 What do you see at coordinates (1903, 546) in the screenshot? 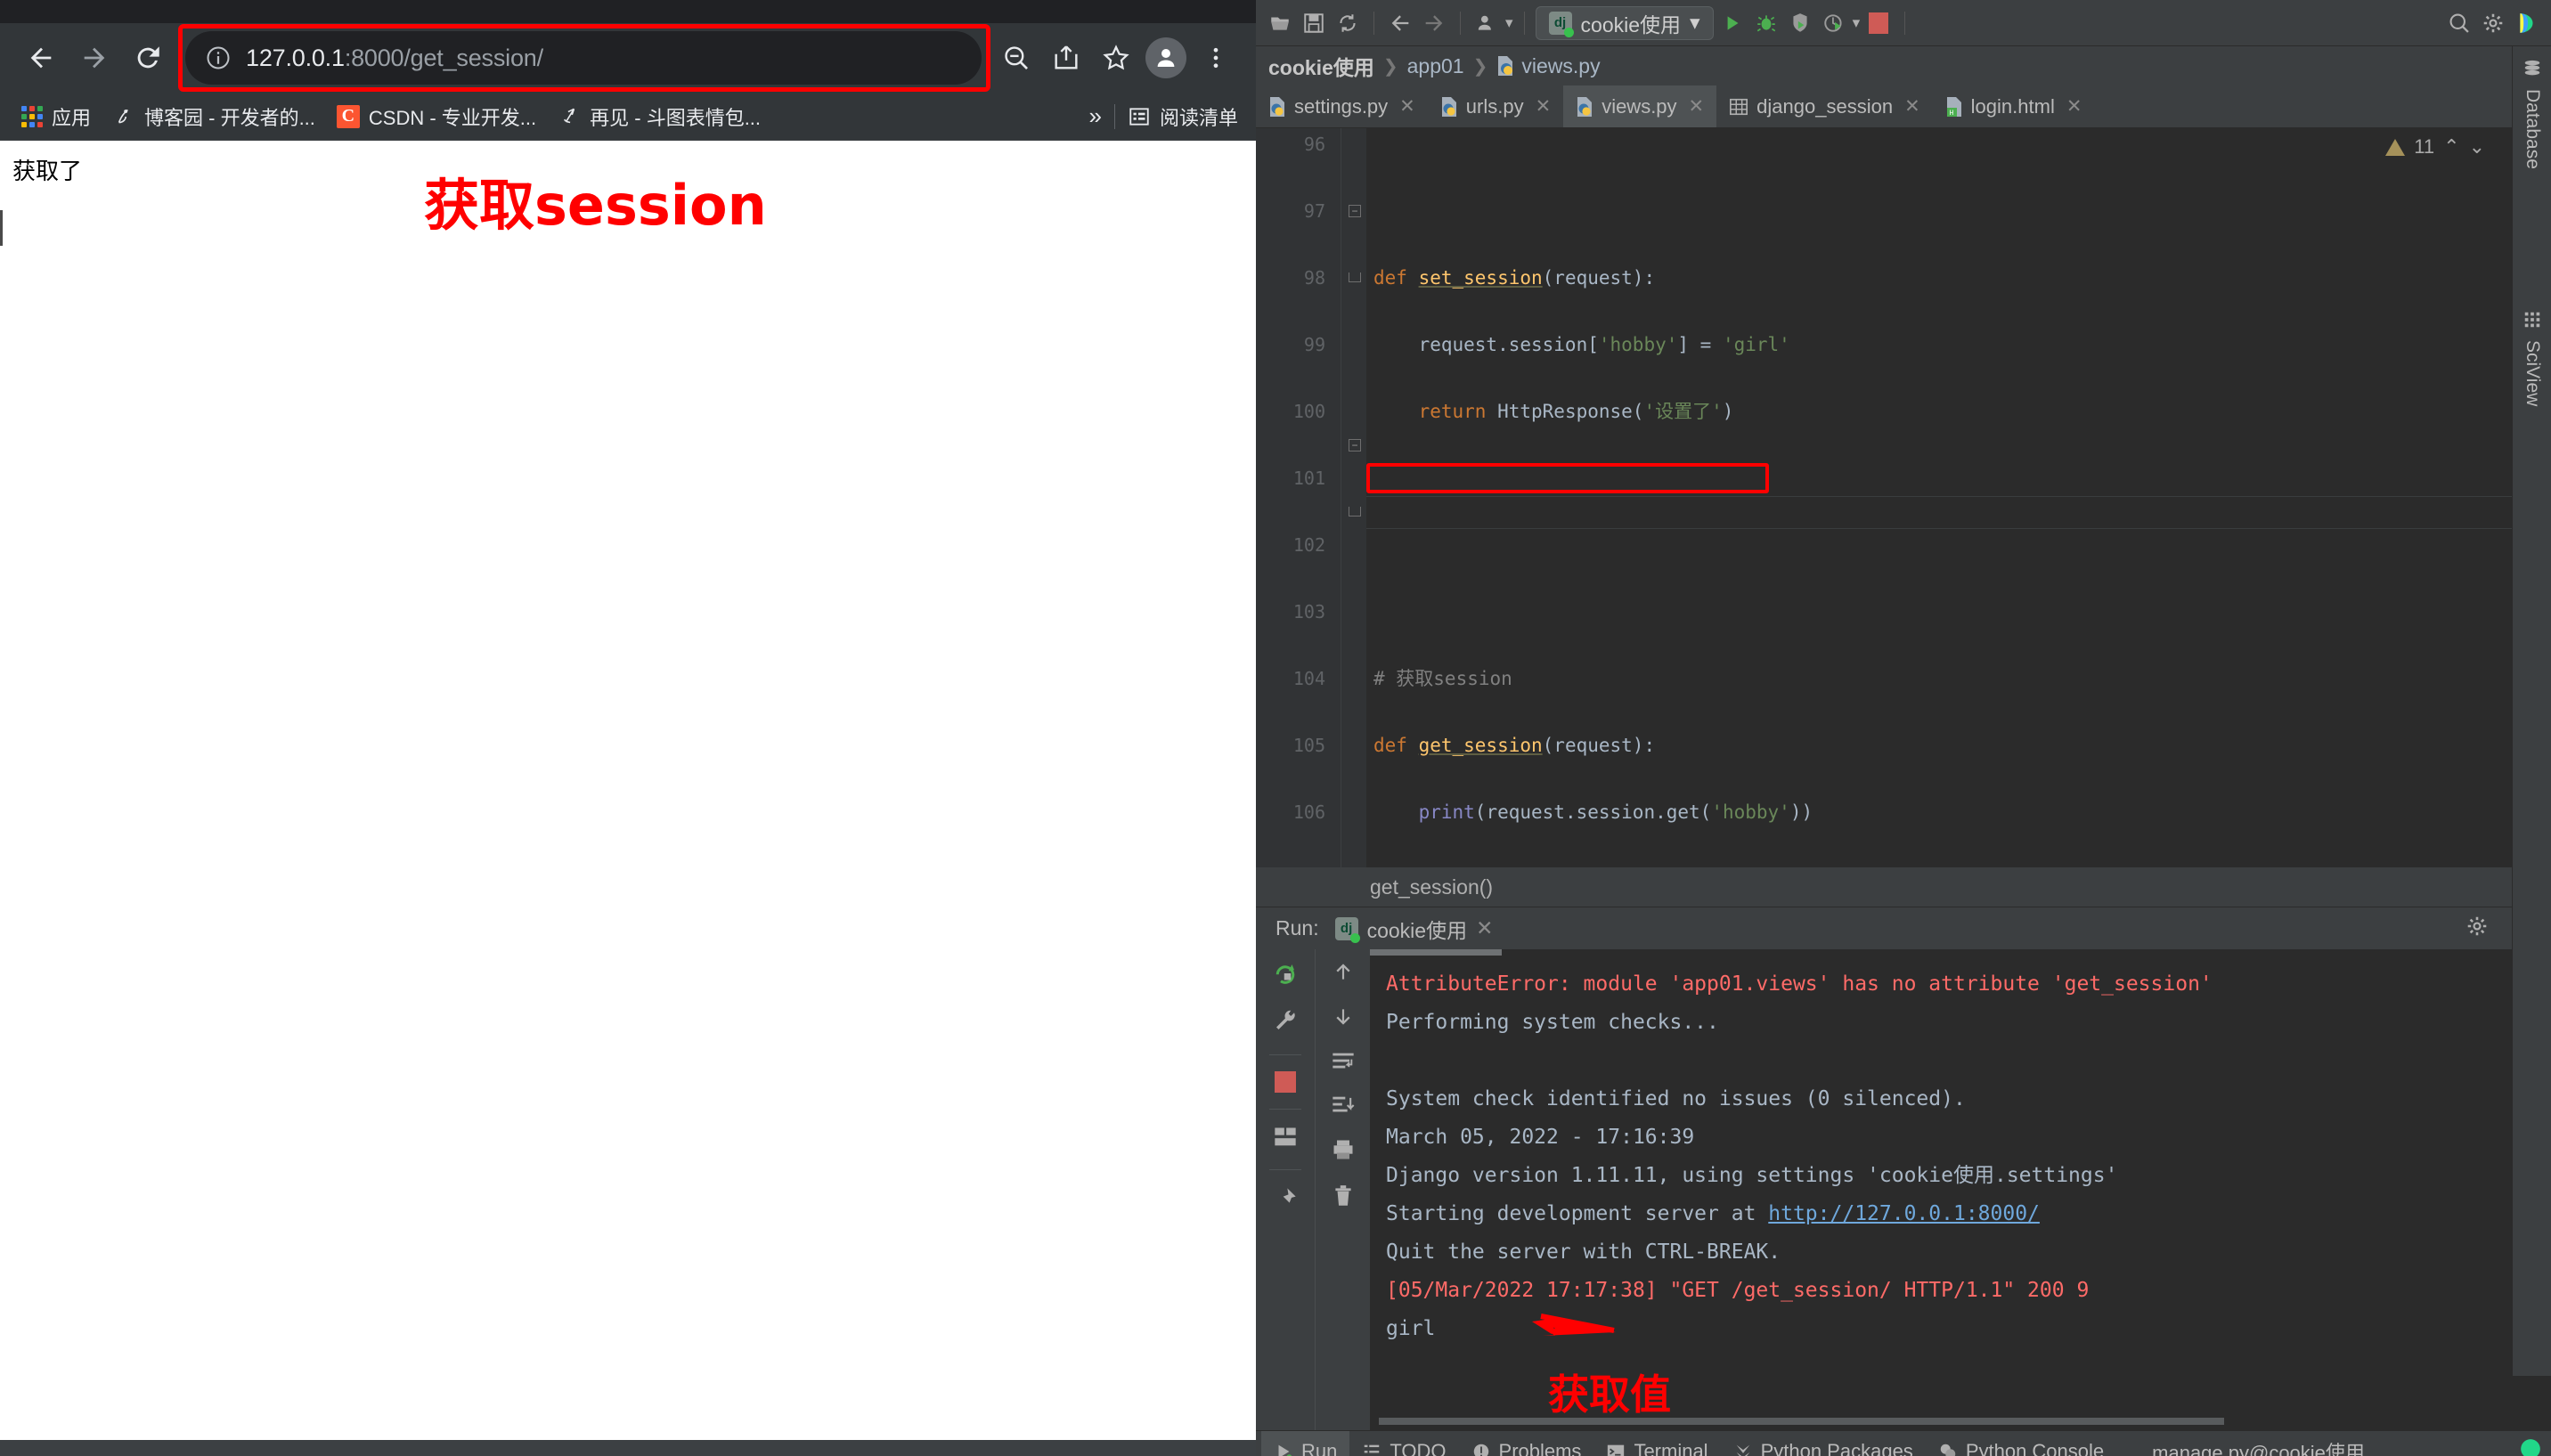
I see `code-line: 102` at bounding box center [1903, 546].